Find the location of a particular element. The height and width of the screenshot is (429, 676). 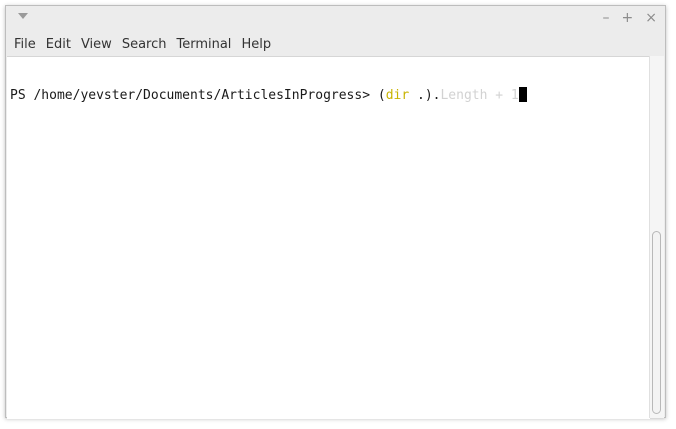

scrollbar-thumb is located at coordinates (656, 322).